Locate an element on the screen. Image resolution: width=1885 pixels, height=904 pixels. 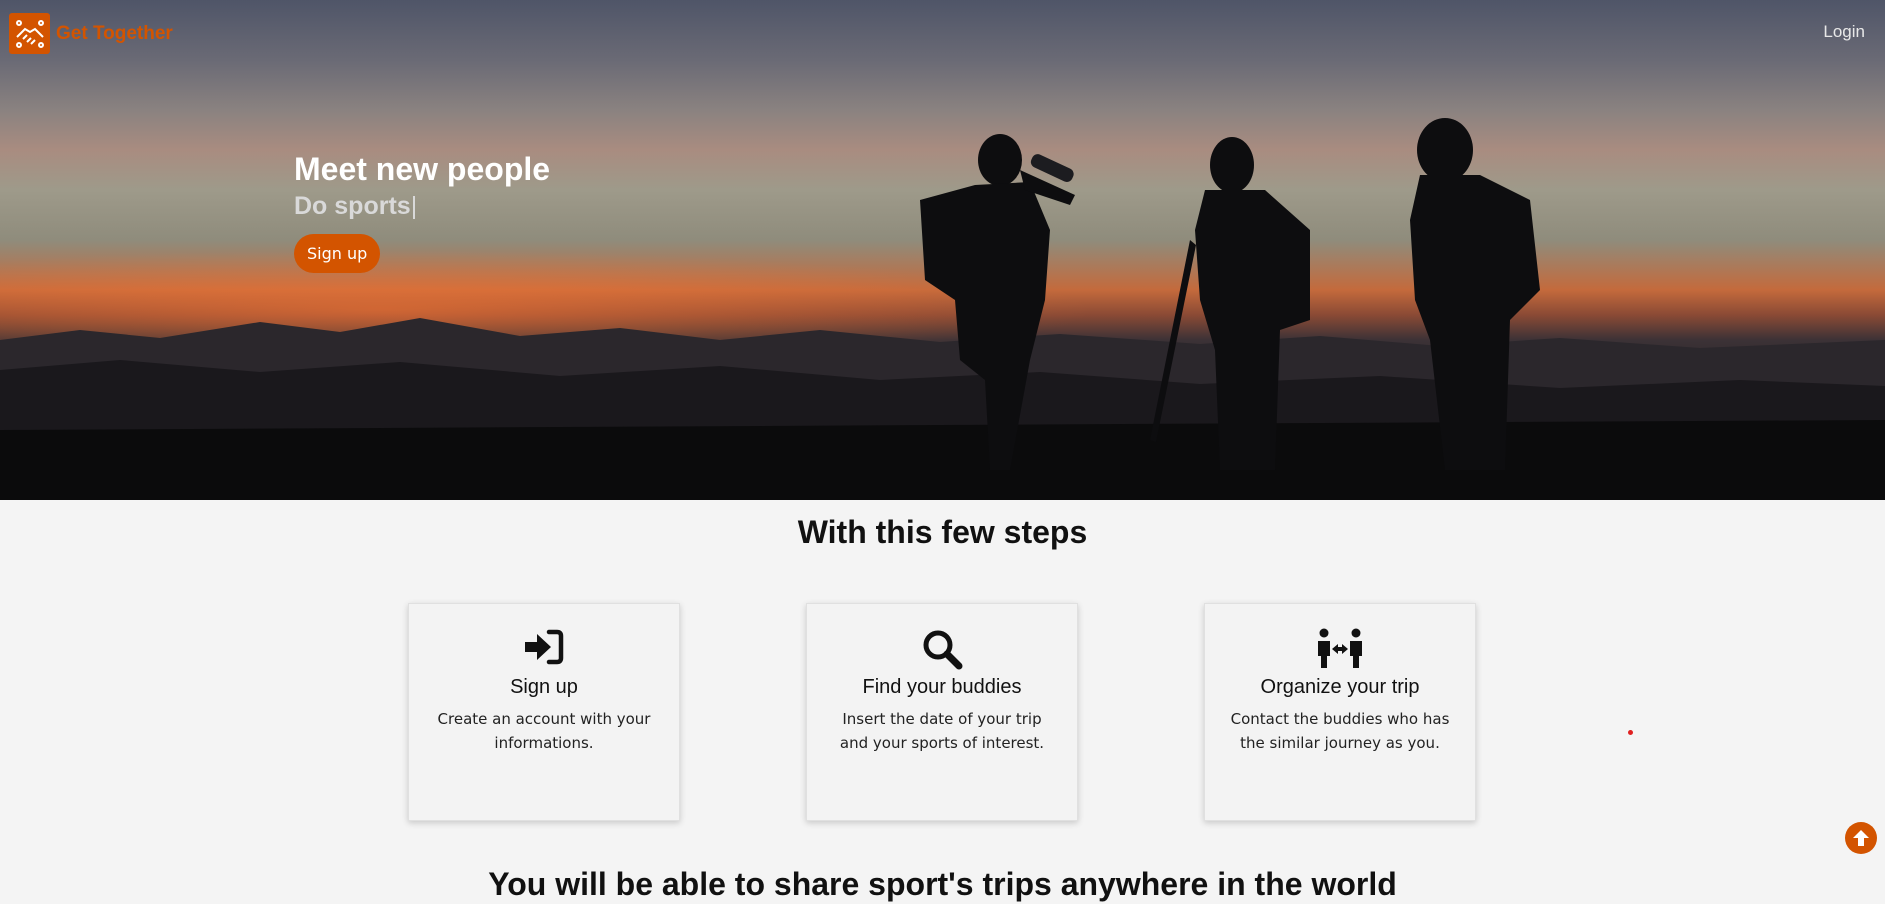
search-icon is located at coordinates (942, 649).